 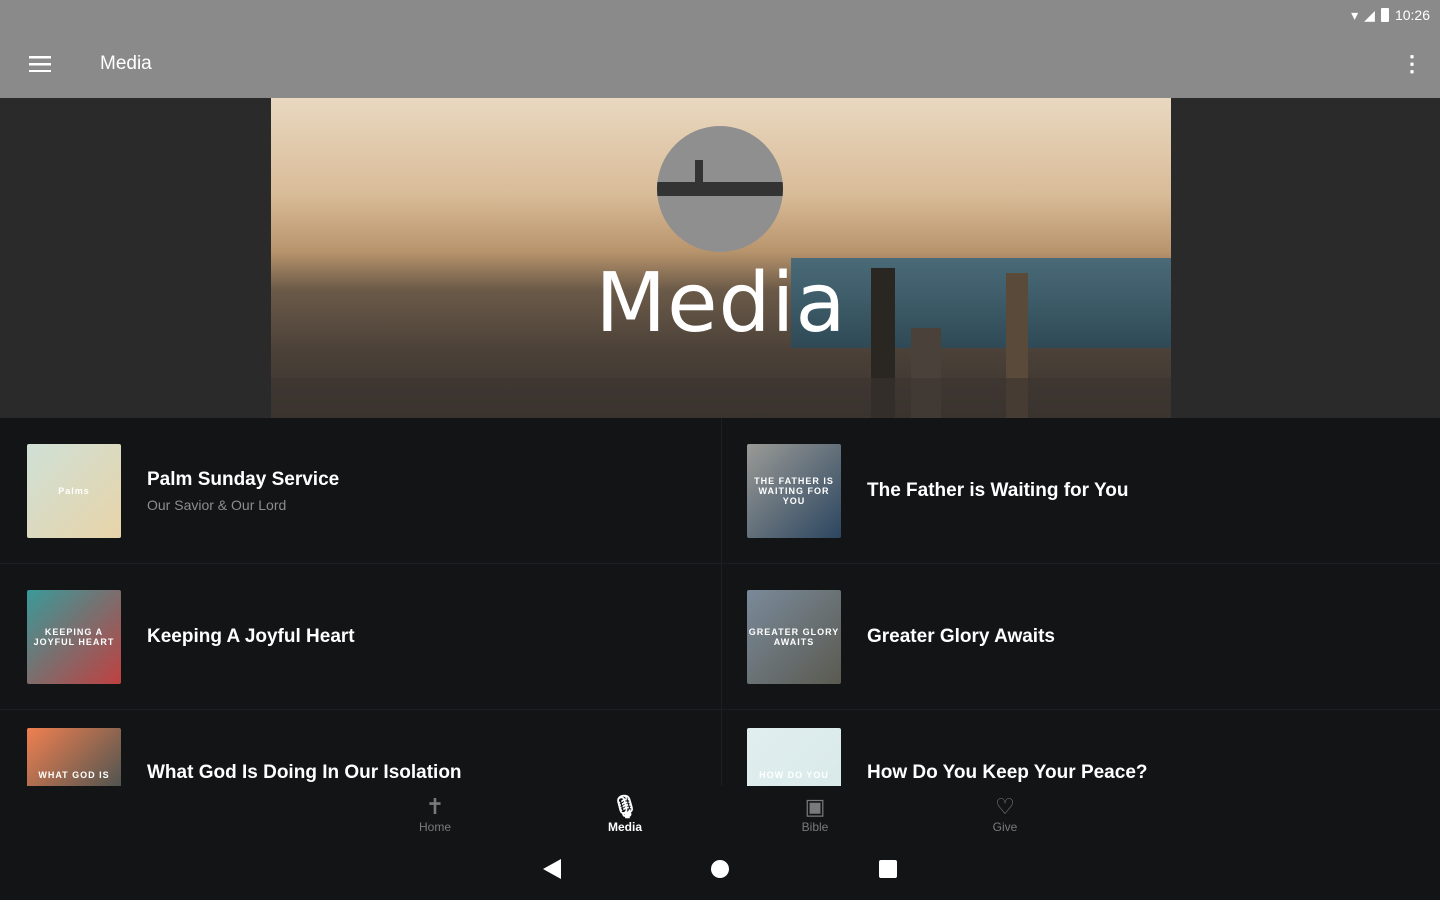 I want to click on media-thumbnail: GREATER GLORY AWAITS, so click(x=794, y=636).